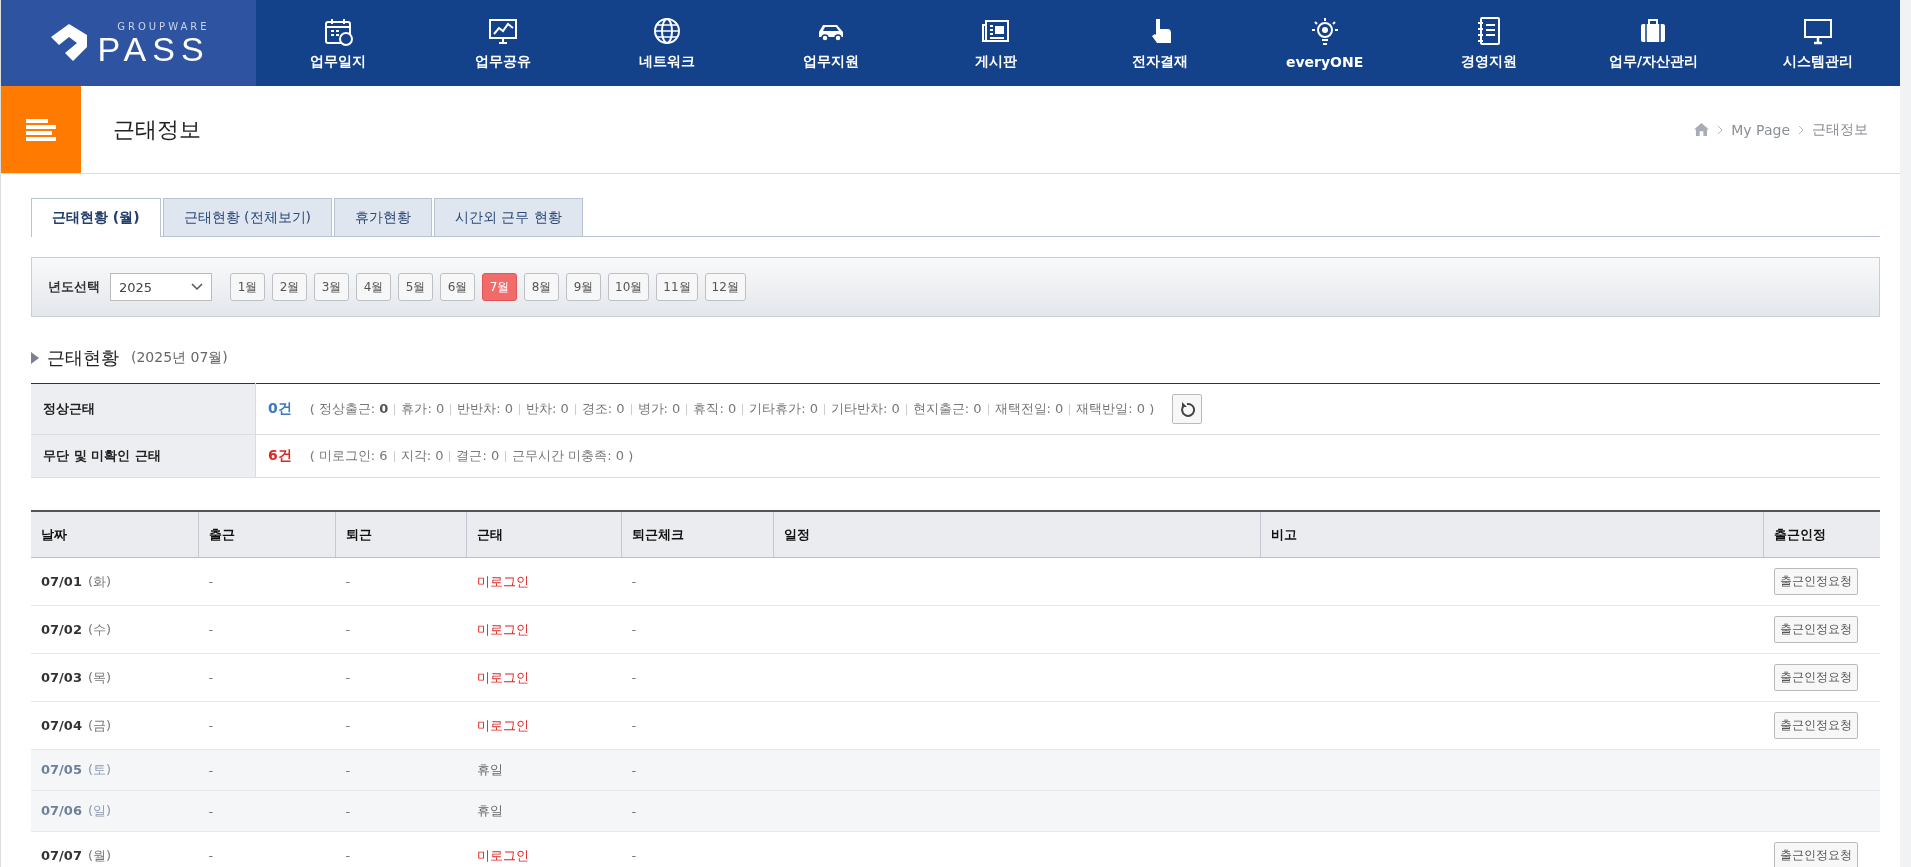  What do you see at coordinates (1653, 43) in the screenshot?
I see `nav-menu-item: 업무/자산관리` at bounding box center [1653, 43].